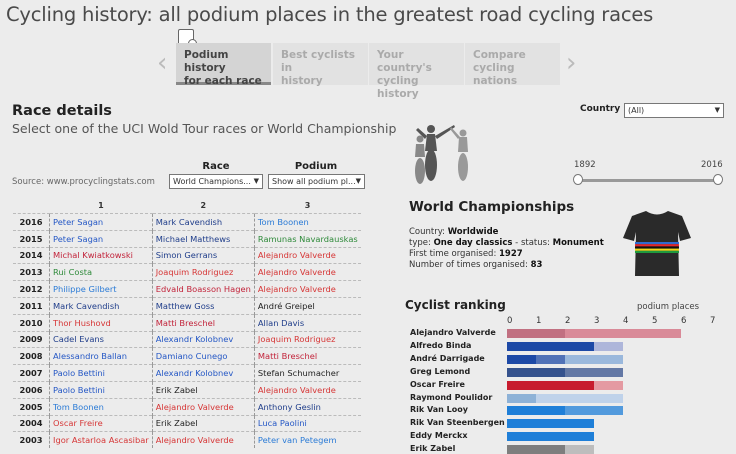 This screenshot has height=454, width=736. I want to click on year-slider-start-handle, so click(578, 179).